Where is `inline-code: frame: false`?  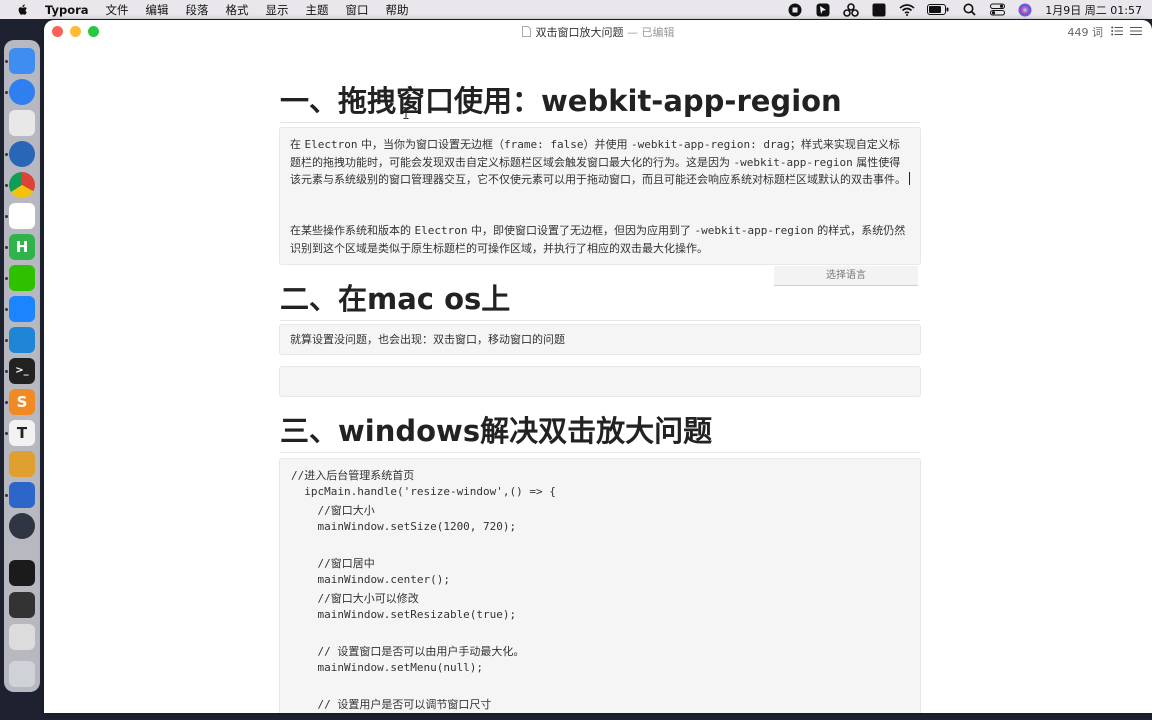 inline-code: frame: false is located at coordinates (543, 144).